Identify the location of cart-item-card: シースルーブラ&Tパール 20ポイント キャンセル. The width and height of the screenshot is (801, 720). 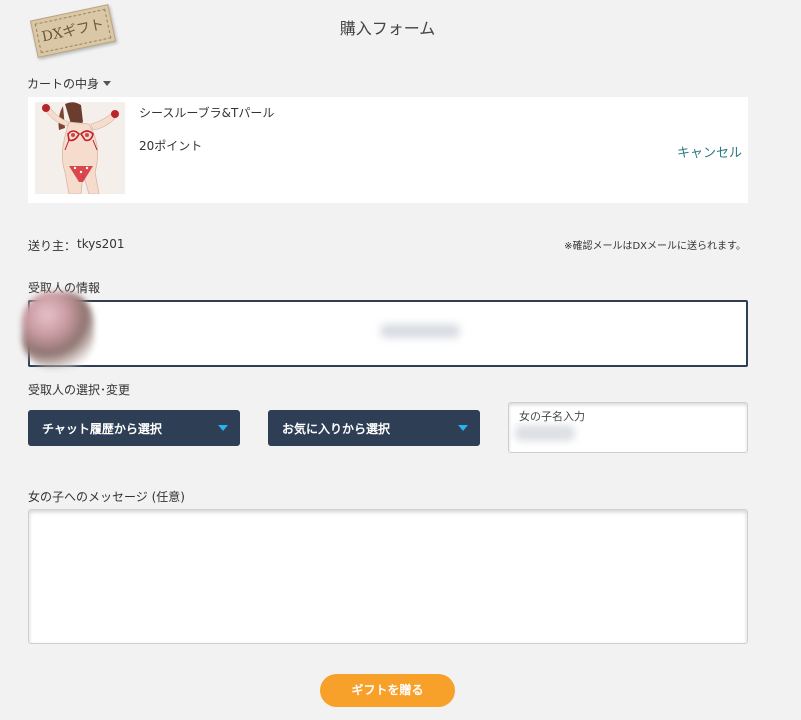
(388, 150).